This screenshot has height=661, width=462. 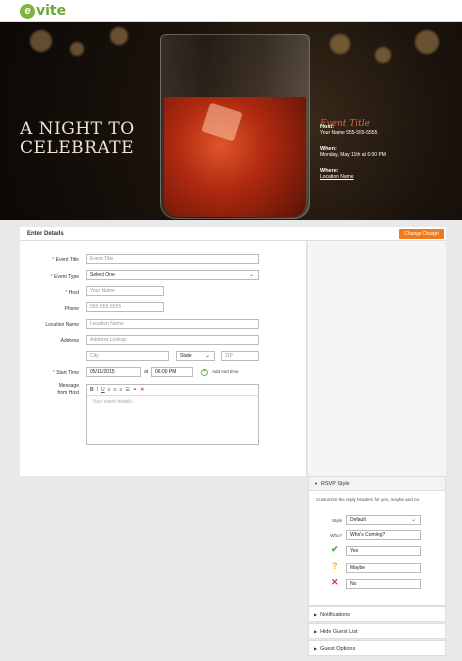 What do you see at coordinates (115, 390) in the screenshot?
I see `align-center-icon: ≡` at bounding box center [115, 390].